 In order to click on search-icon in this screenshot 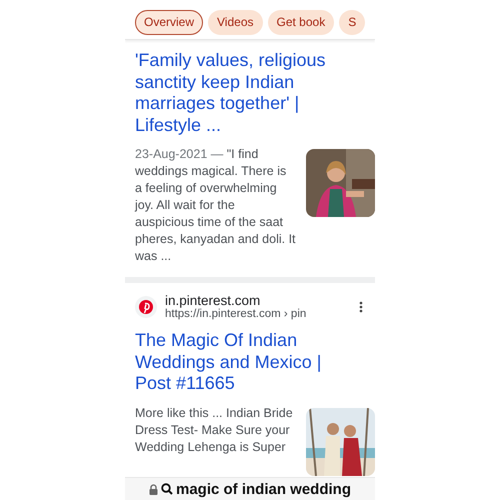, I will do `click(166, 489)`.